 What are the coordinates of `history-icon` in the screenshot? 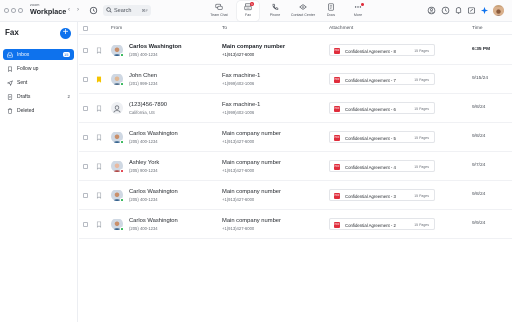 It's located at (93, 10).